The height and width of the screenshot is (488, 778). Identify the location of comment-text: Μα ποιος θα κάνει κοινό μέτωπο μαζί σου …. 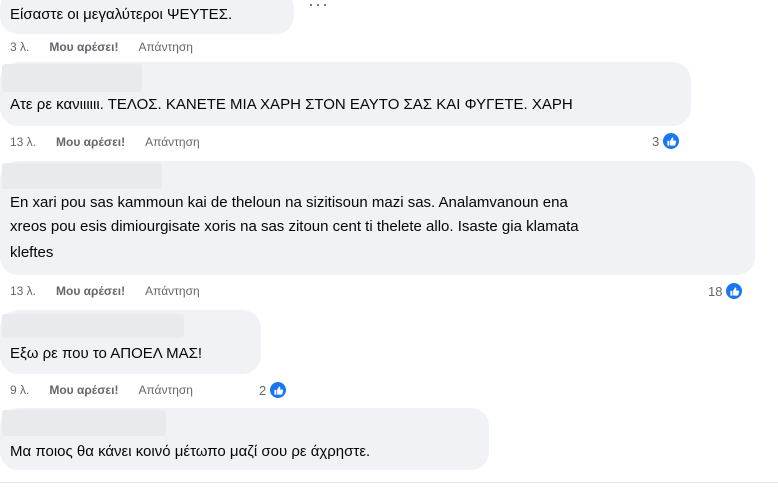
(190, 451).